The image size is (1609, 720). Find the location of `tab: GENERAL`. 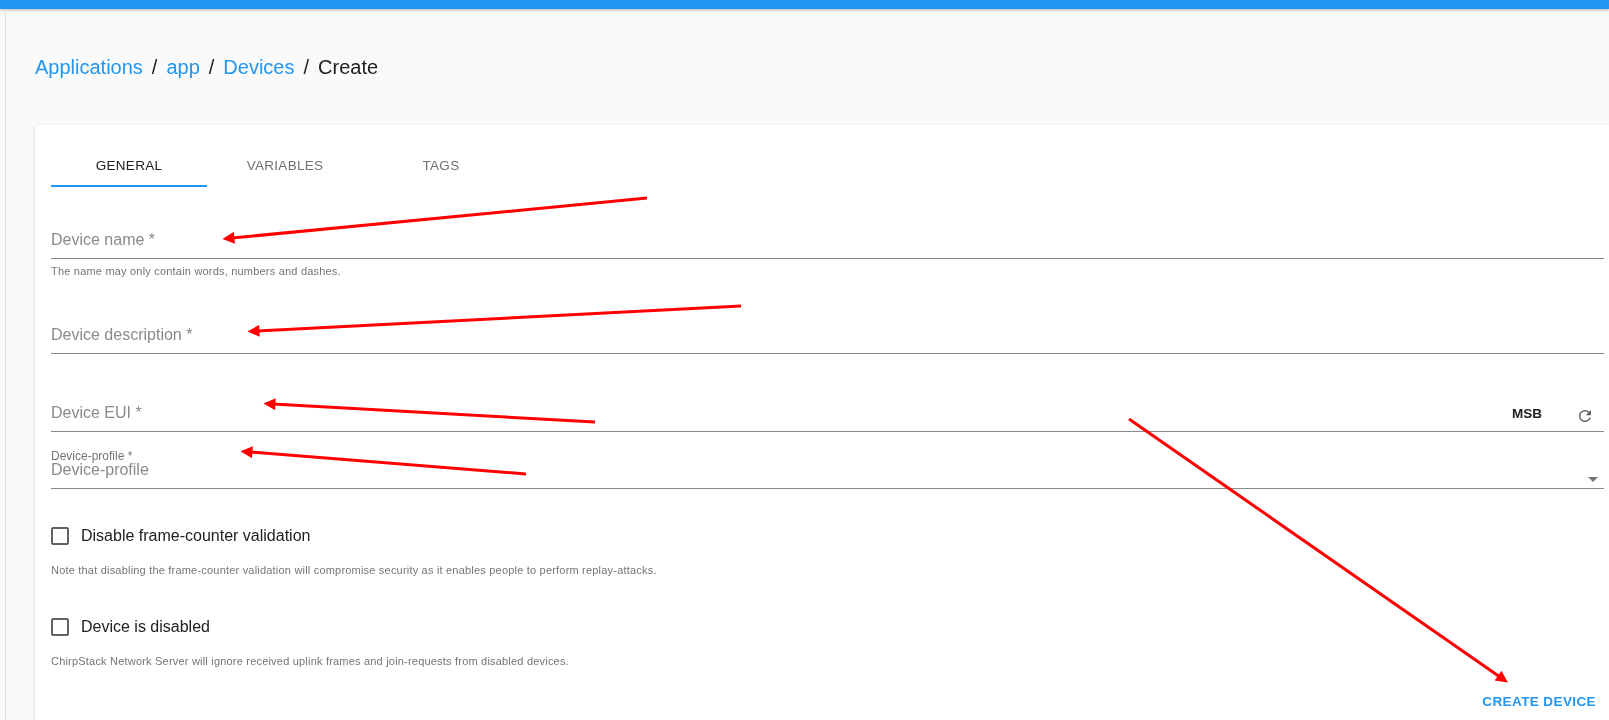

tab: GENERAL is located at coordinates (129, 167).